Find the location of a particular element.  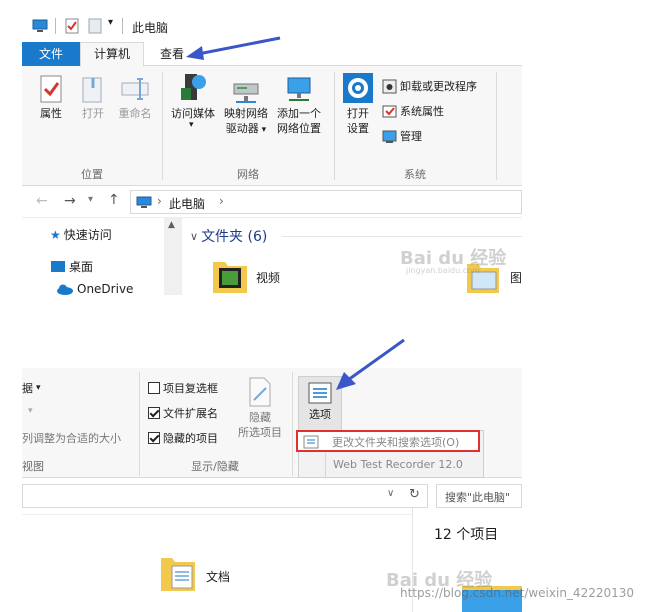

system-properties-icon is located at coordinates (389, 111).